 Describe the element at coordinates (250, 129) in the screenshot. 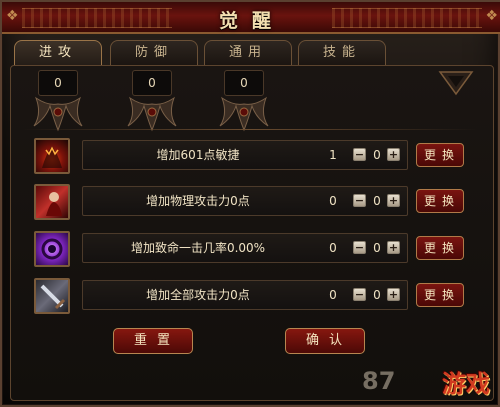

I see `section-divider` at that location.